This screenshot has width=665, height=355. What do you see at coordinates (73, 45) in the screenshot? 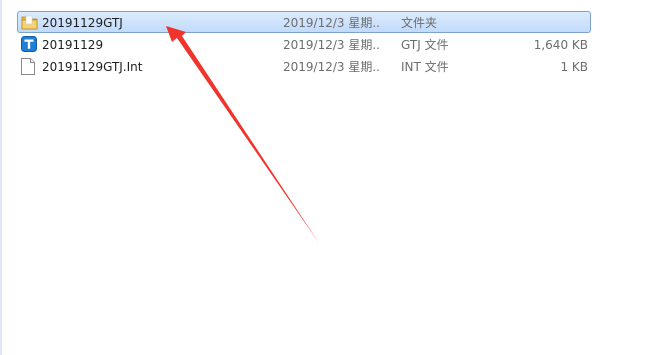
I see `file-name: 20191129` at bounding box center [73, 45].